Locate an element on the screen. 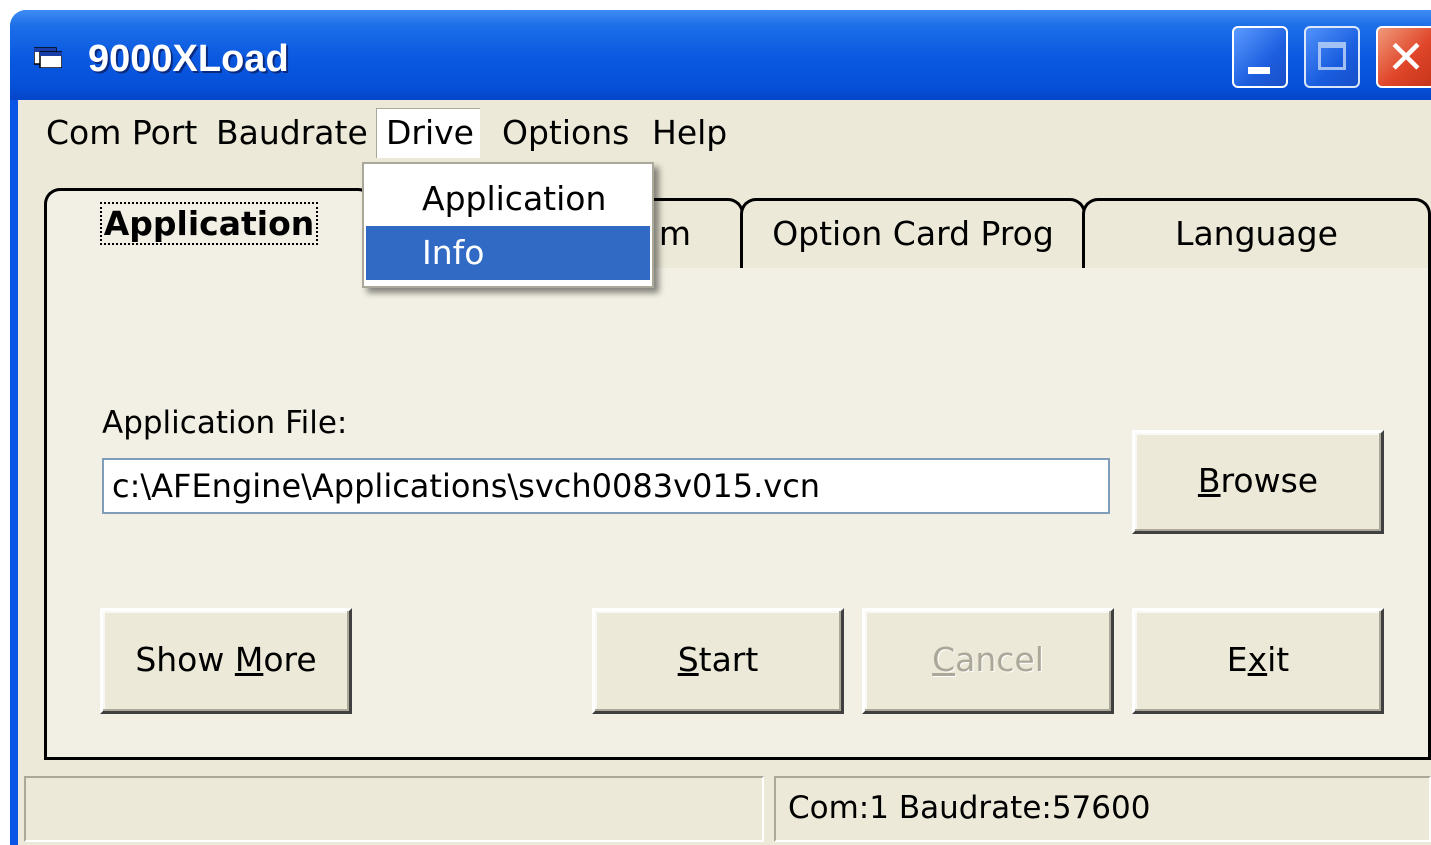  browse-button-label: rowse is located at coordinates (1269, 480).